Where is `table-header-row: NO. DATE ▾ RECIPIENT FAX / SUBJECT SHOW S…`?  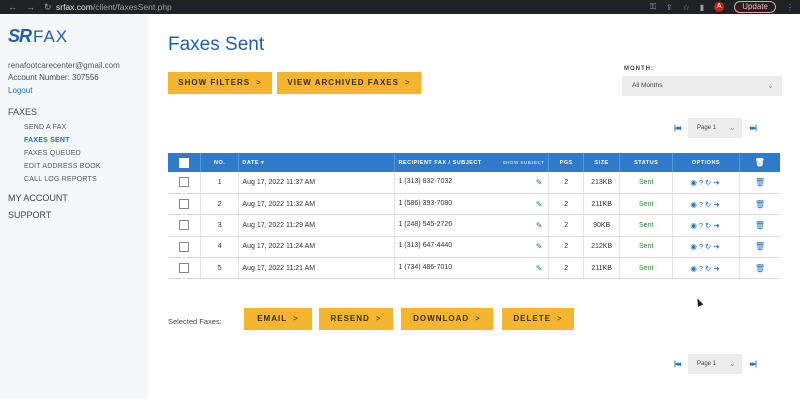 table-header-row: NO. DATE ▾ RECIPIENT FAX / SUBJECT SHOW S… is located at coordinates (474, 162).